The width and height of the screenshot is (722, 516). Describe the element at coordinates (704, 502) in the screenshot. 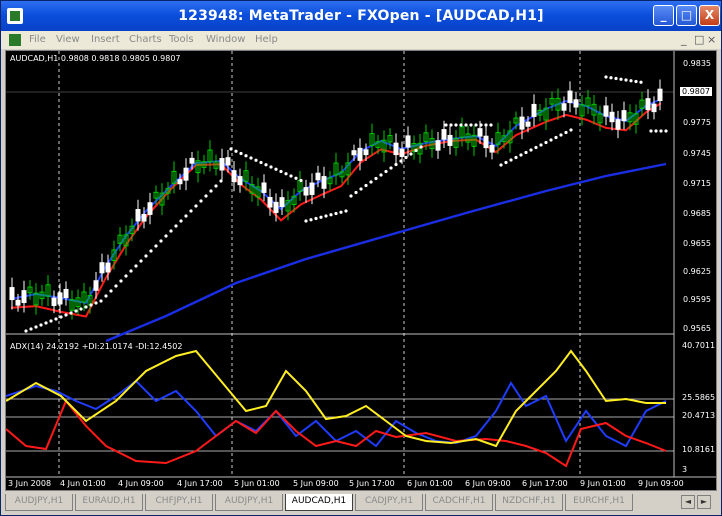

I see `tab-scroll-right-icon: ►` at that location.